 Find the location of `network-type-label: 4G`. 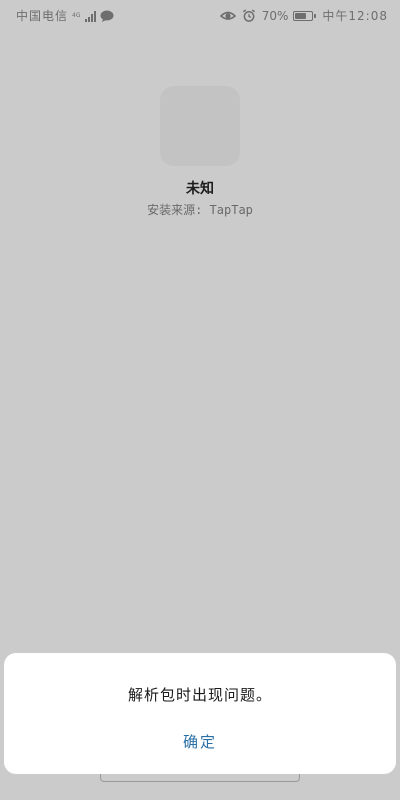

network-type-label: 4G is located at coordinates (76, 15).